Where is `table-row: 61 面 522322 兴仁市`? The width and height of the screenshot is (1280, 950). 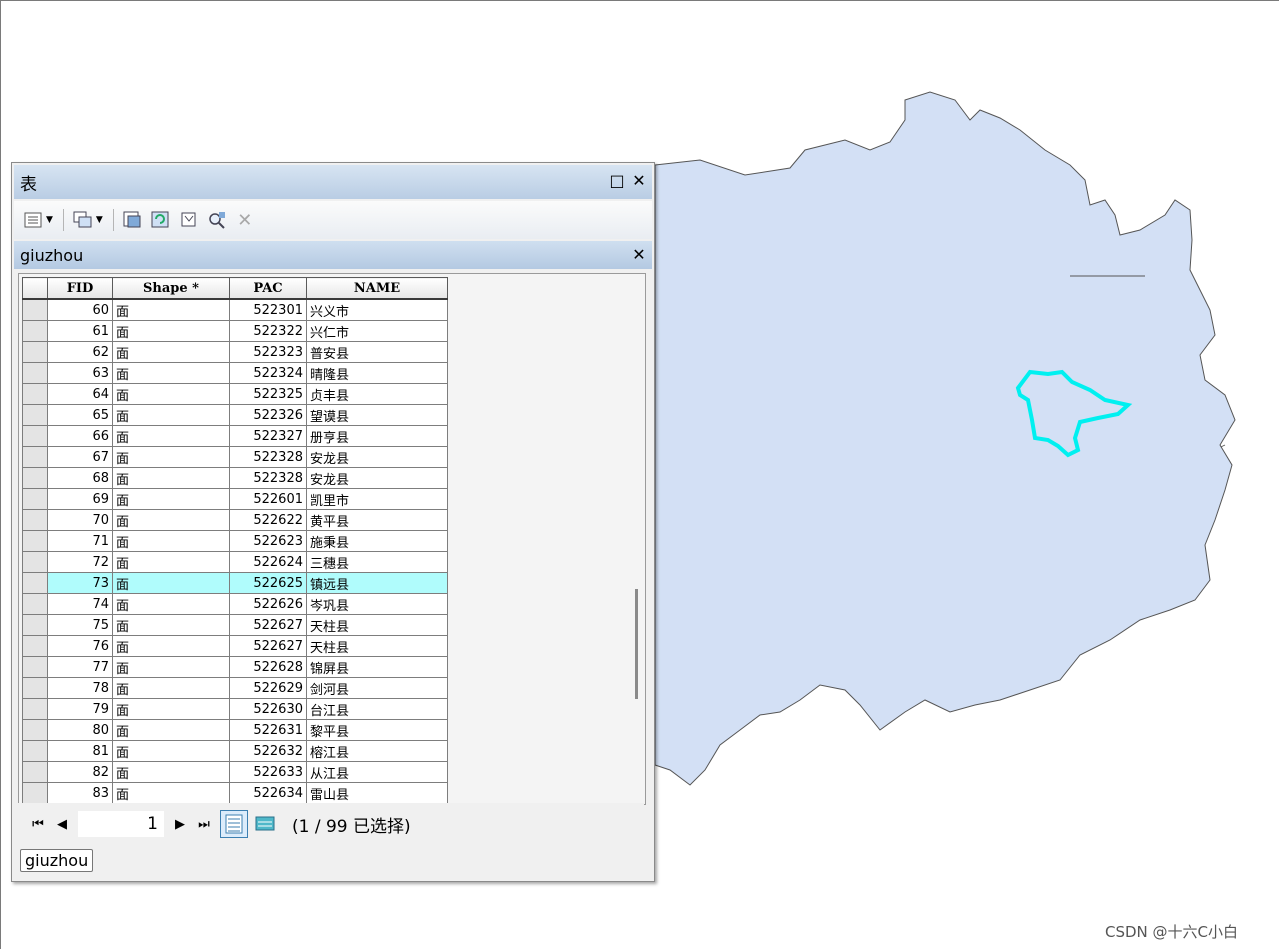 table-row: 61 面 522322 兴仁市 is located at coordinates (235, 331).